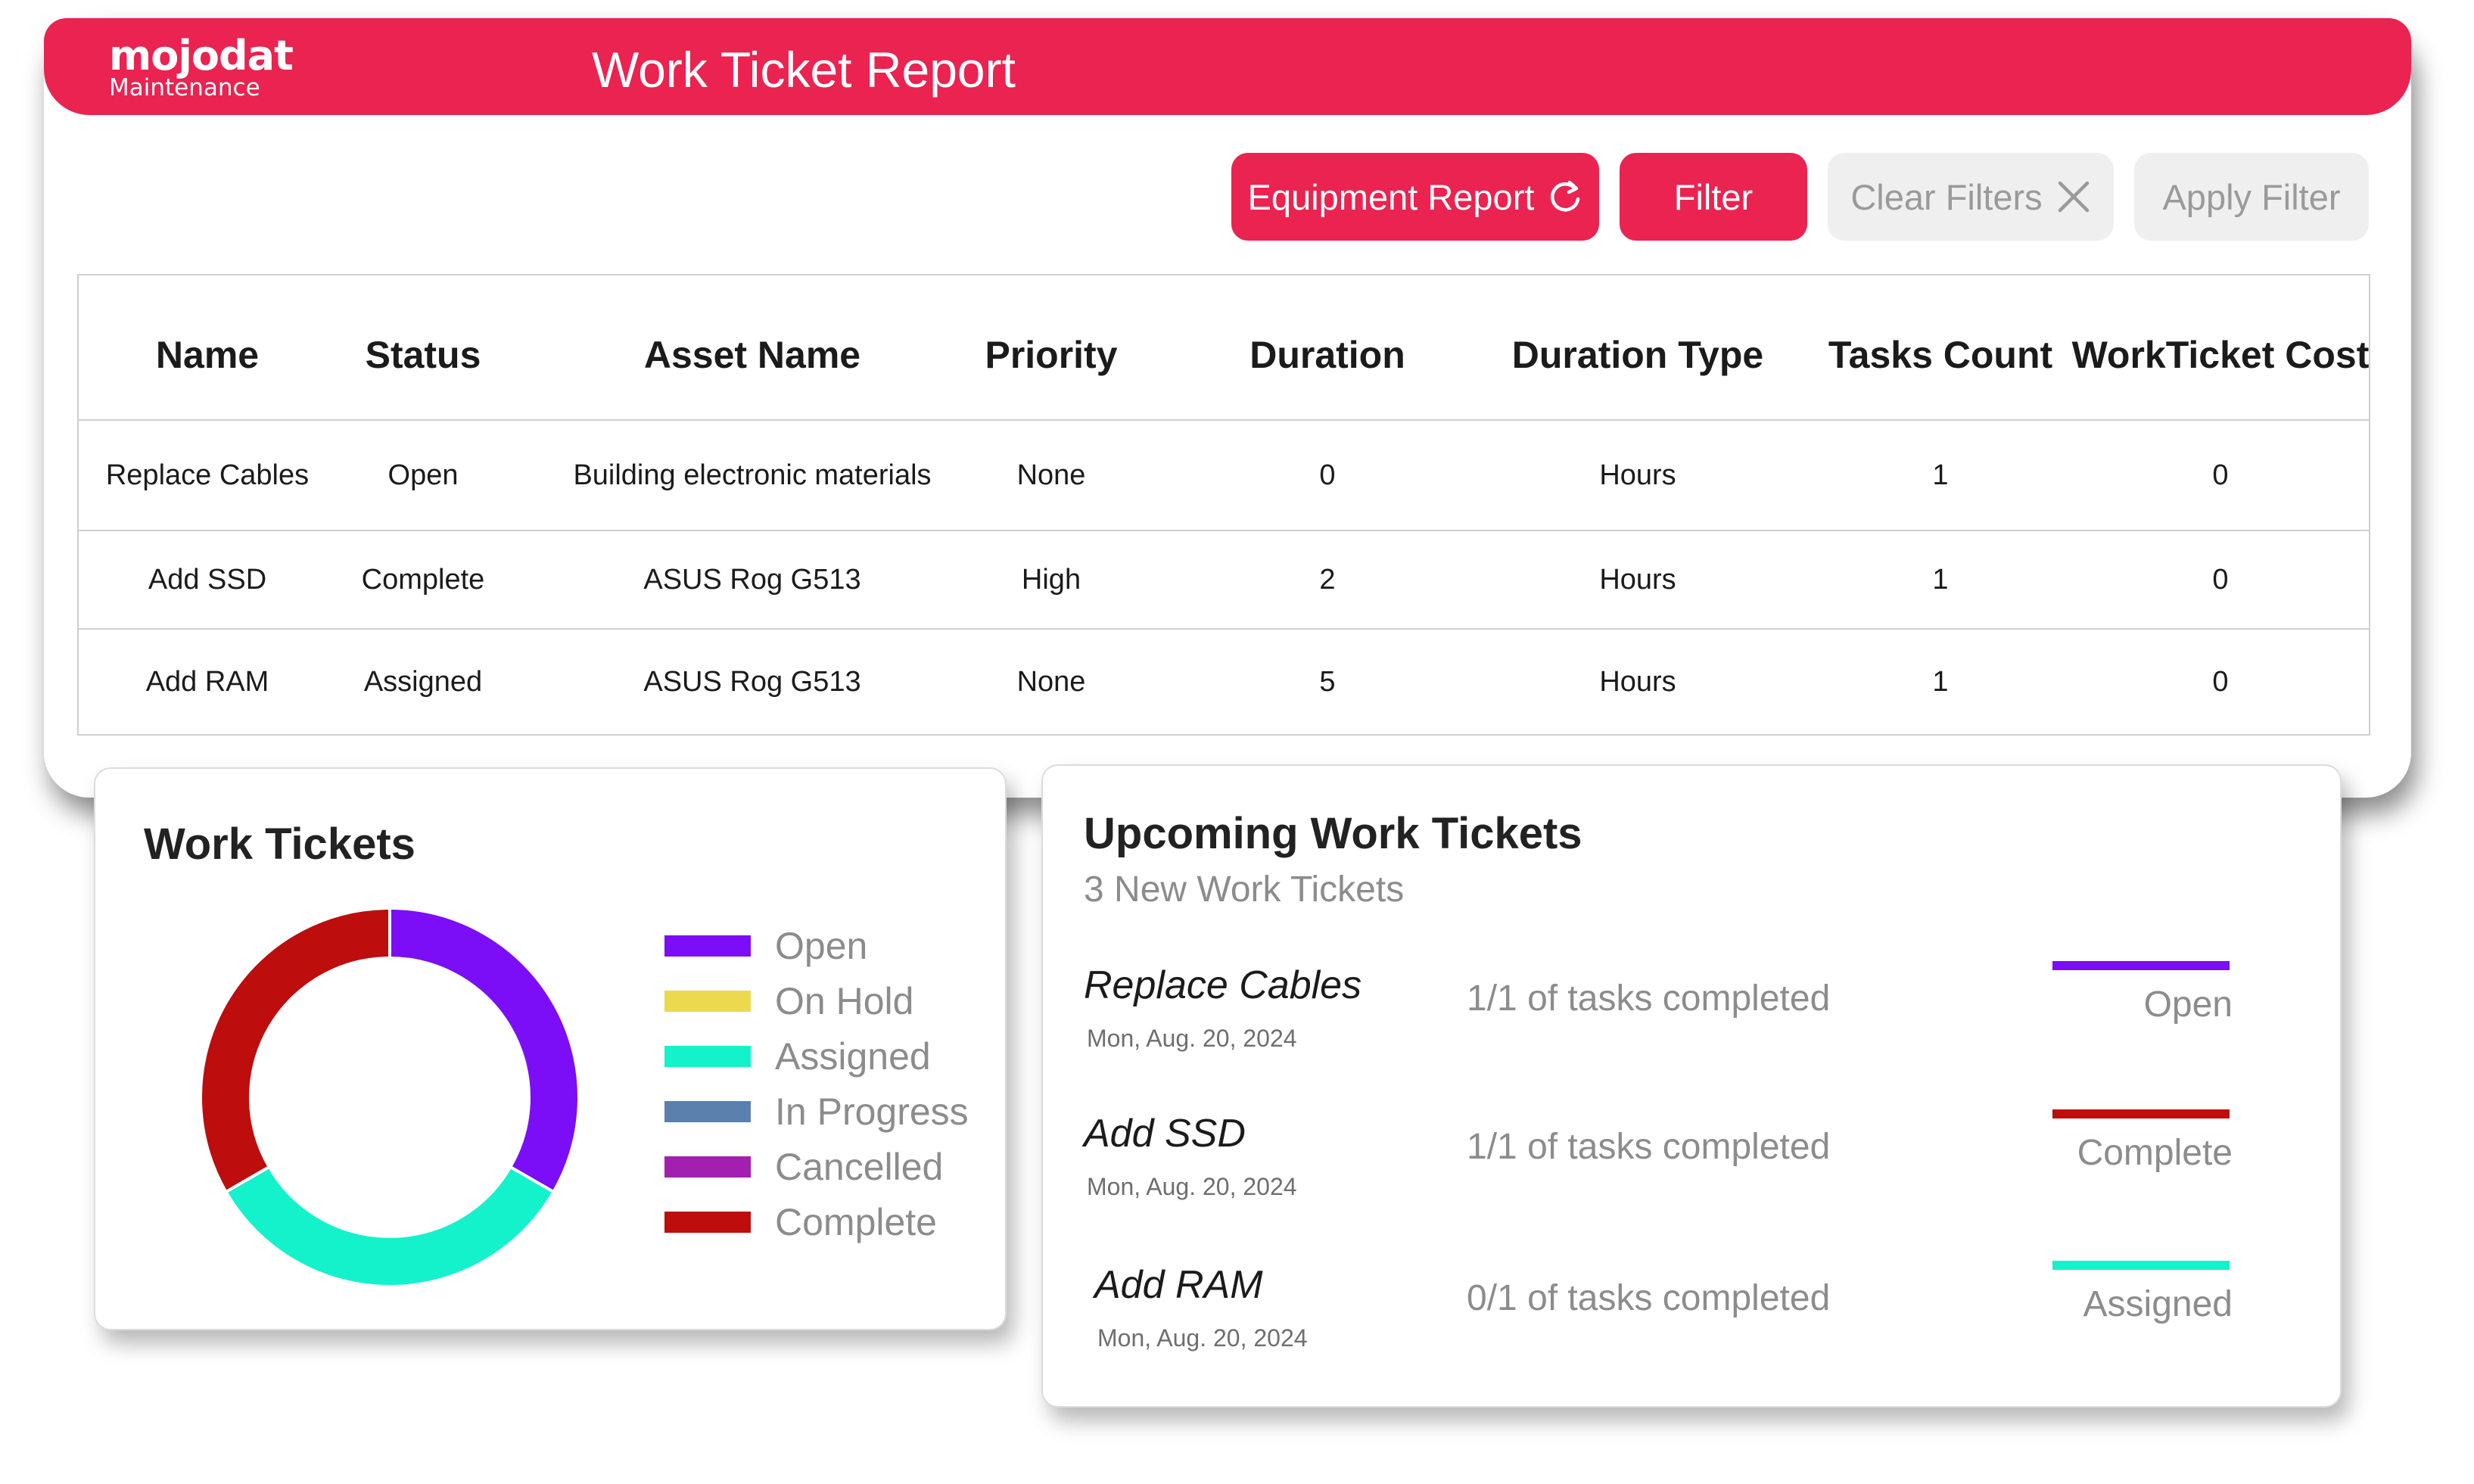 This screenshot has width=2474, height=1484. I want to click on legend-label-complete: Complete, so click(856, 1222).